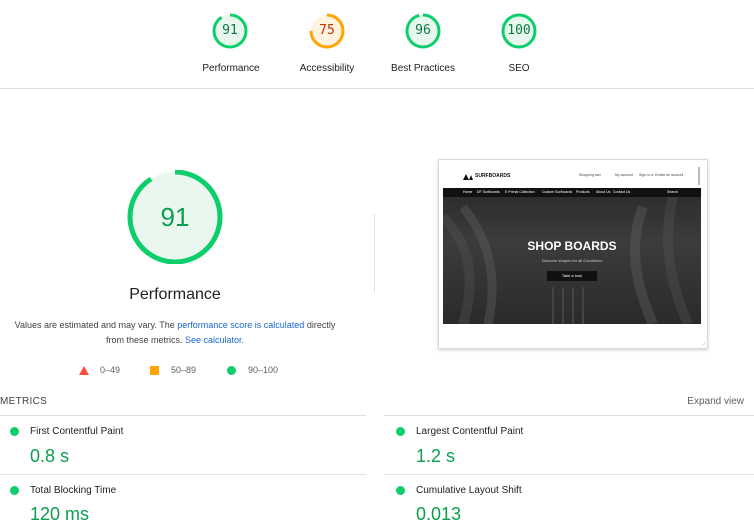 Image resolution: width=754 pixels, height=528 pixels. What do you see at coordinates (263, 370) in the screenshot?
I see `legend-label: 90–100` at bounding box center [263, 370].